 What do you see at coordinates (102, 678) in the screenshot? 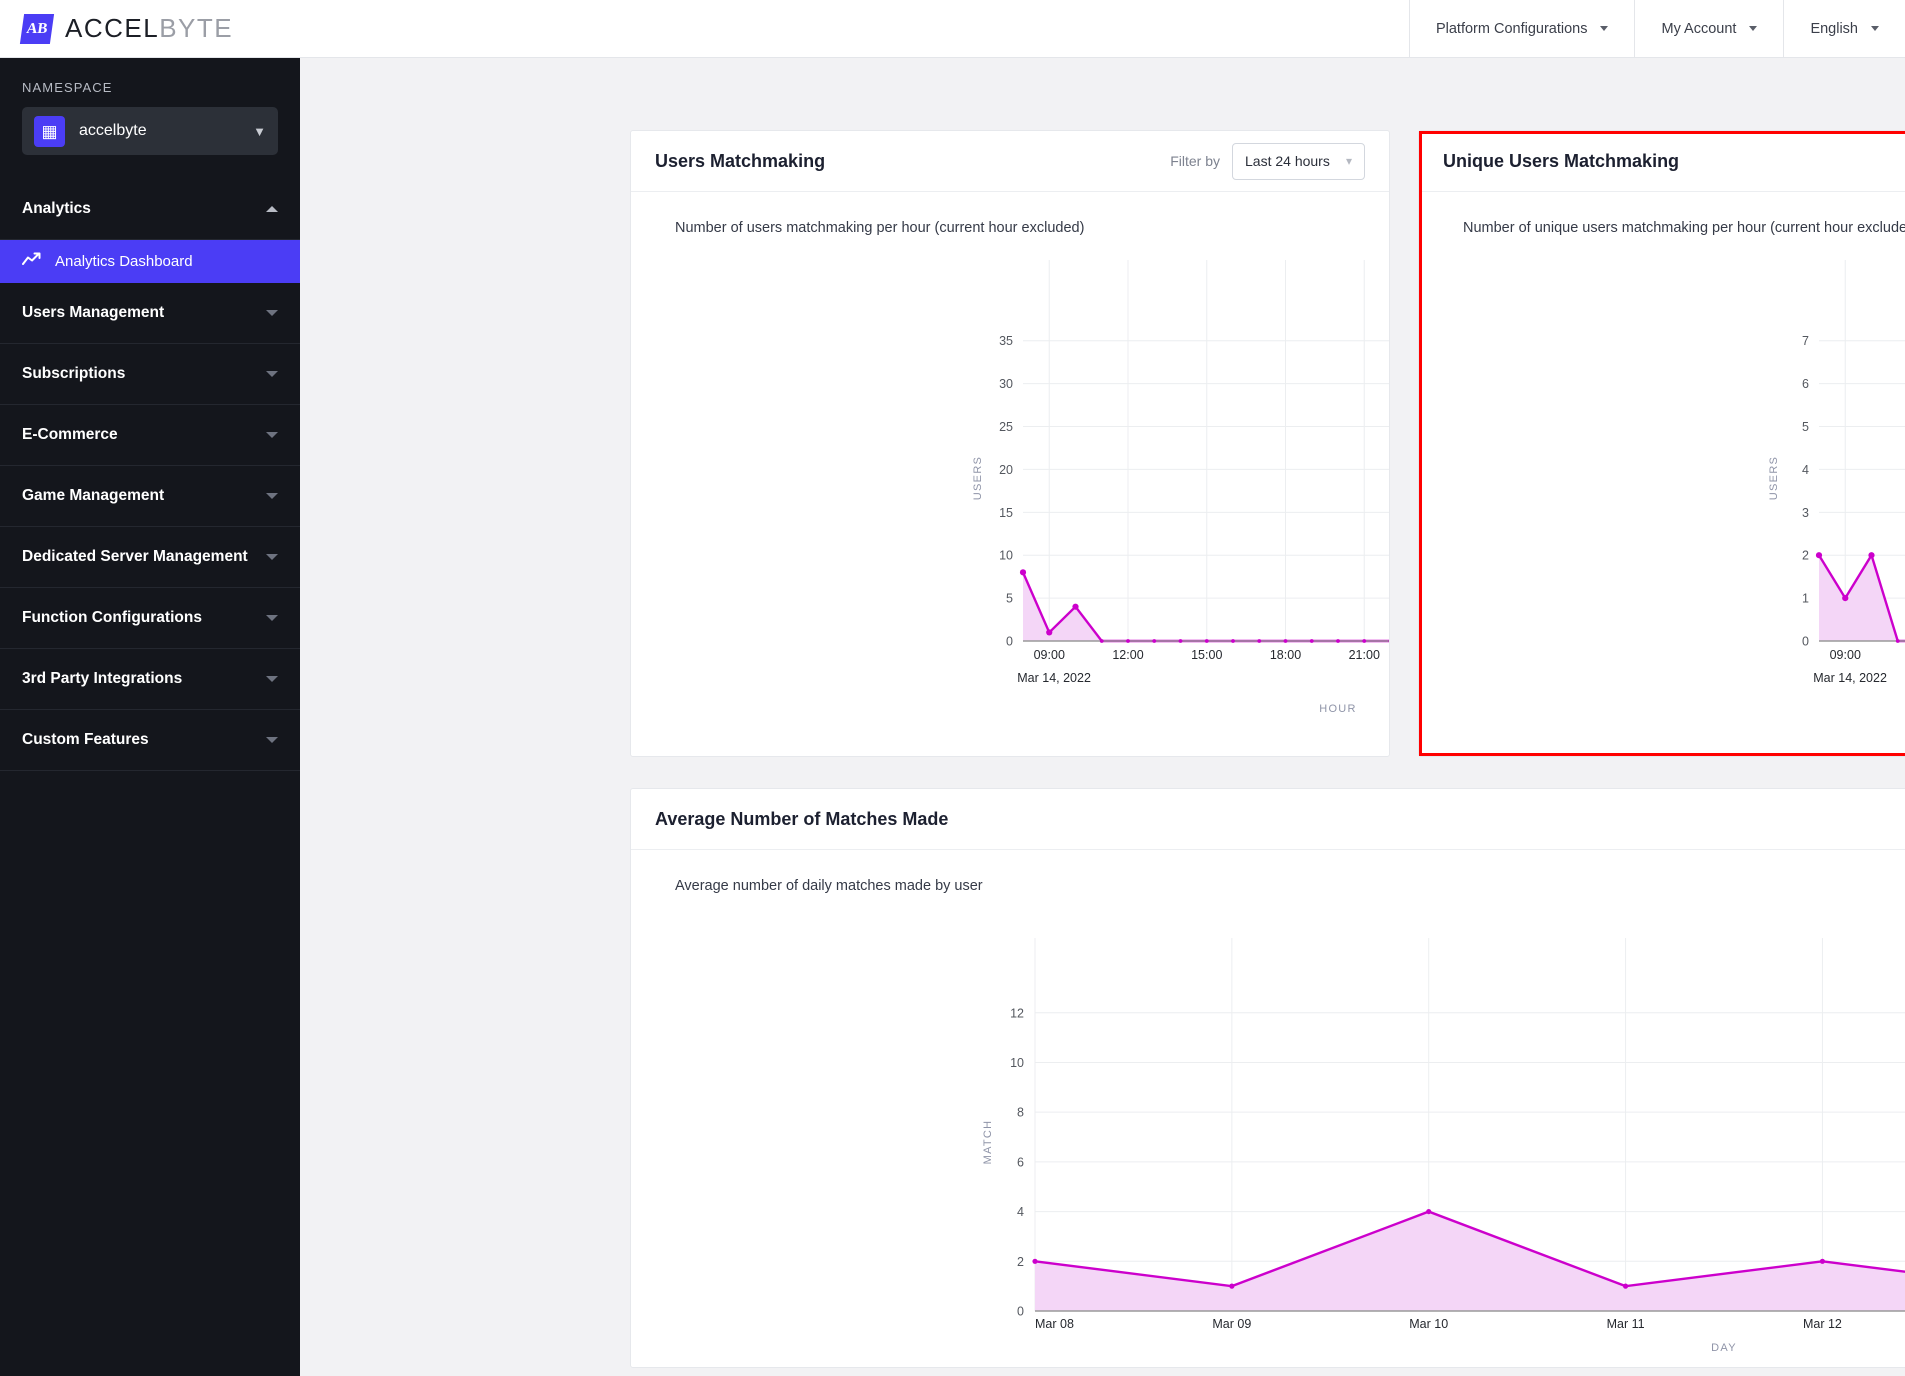
I see `sidebar-group-3rd-party-integrations-label: 3rd Party Integrations` at bounding box center [102, 678].